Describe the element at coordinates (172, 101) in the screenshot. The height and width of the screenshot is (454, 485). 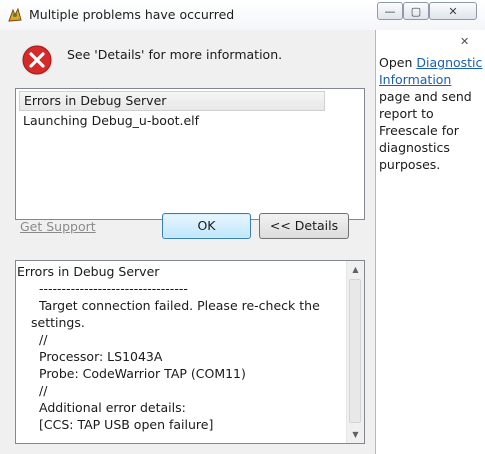
I see `problem-item: Errors in Debug Server` at that location.